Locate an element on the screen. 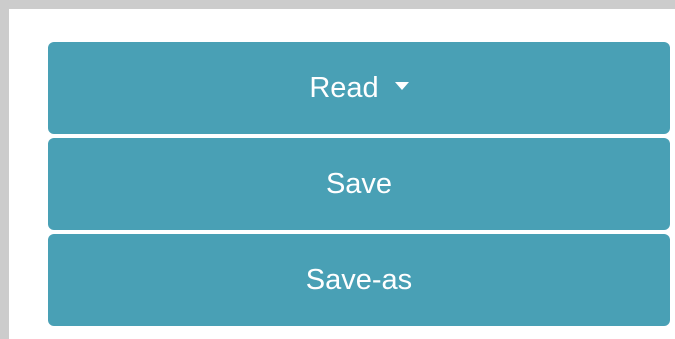  save-button-label: Save is located at coordinates (359, 183).